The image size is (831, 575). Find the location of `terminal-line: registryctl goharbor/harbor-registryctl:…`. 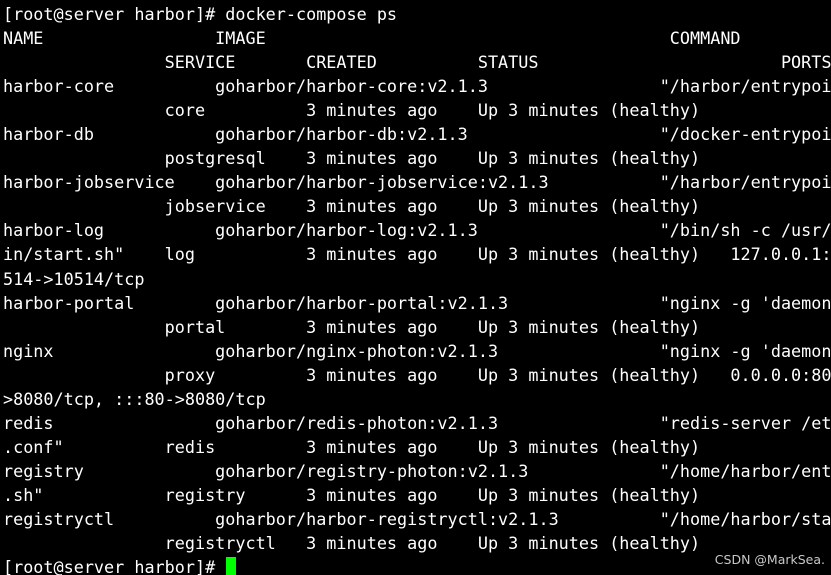

terminal-line: registryctl goharbor/harbor-registryctl:… is located at coordinates (417, 518).